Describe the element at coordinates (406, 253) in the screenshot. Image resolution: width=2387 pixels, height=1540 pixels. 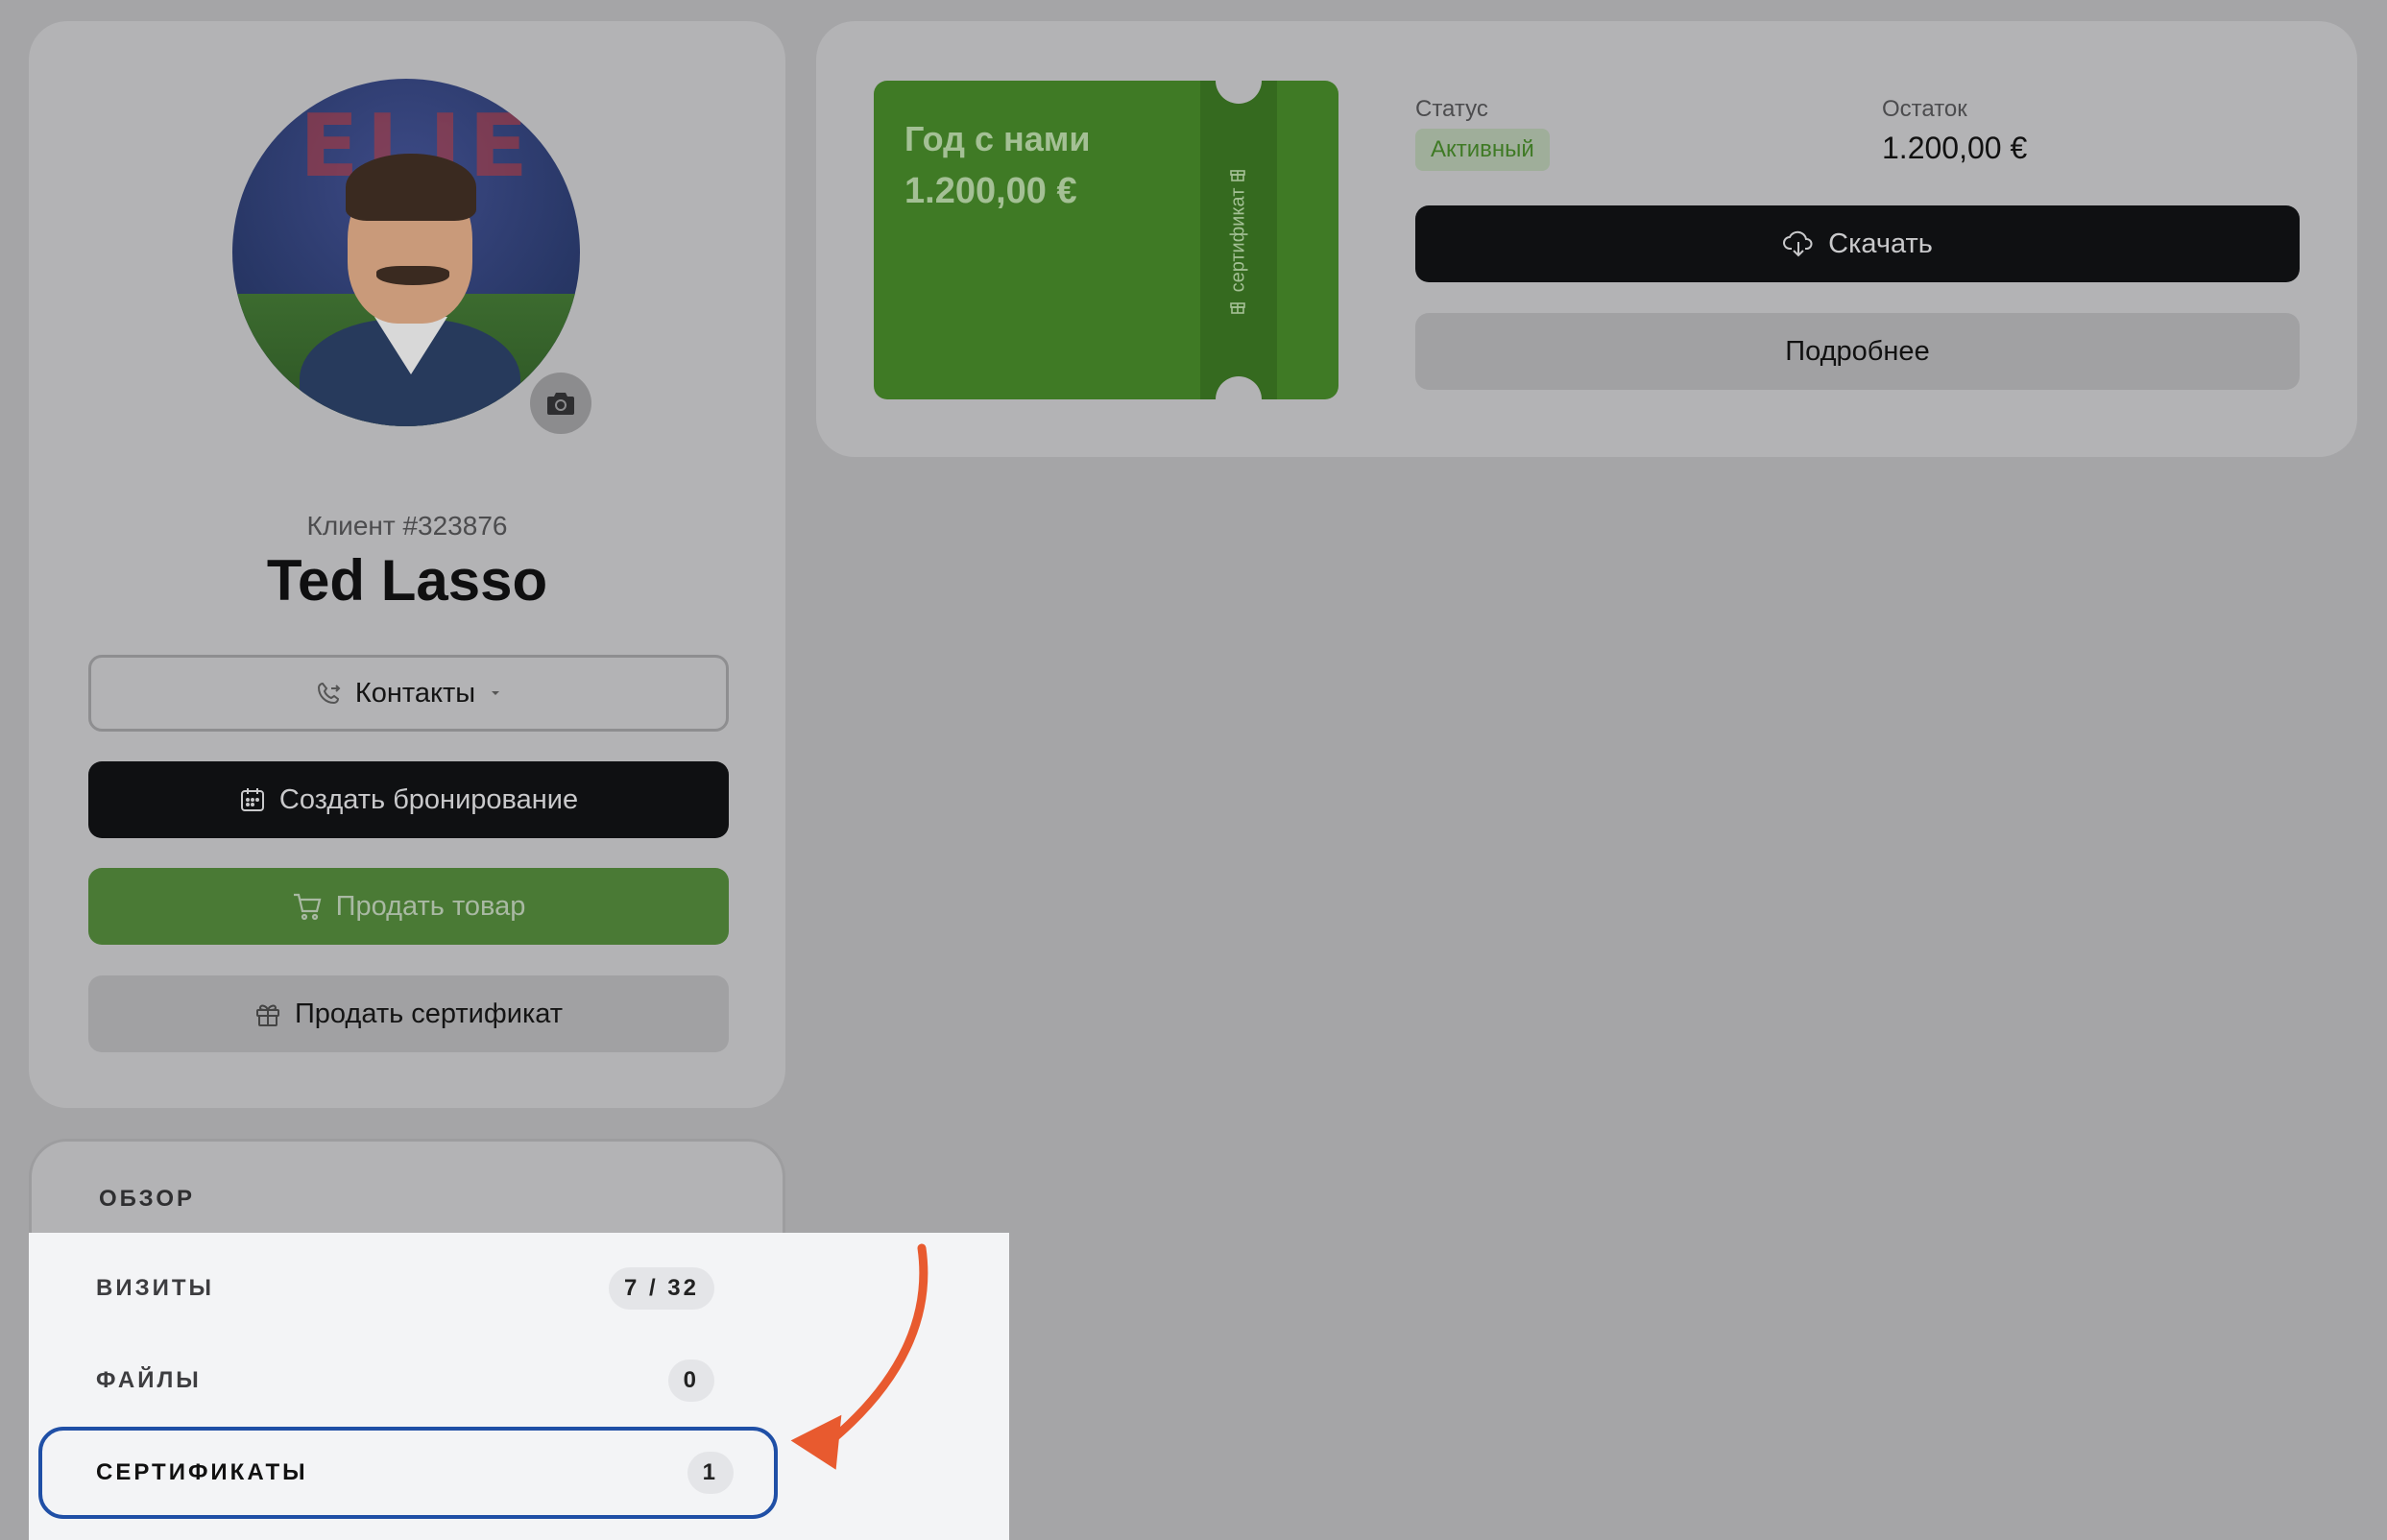
I see `avatar: ELIE` at that location.